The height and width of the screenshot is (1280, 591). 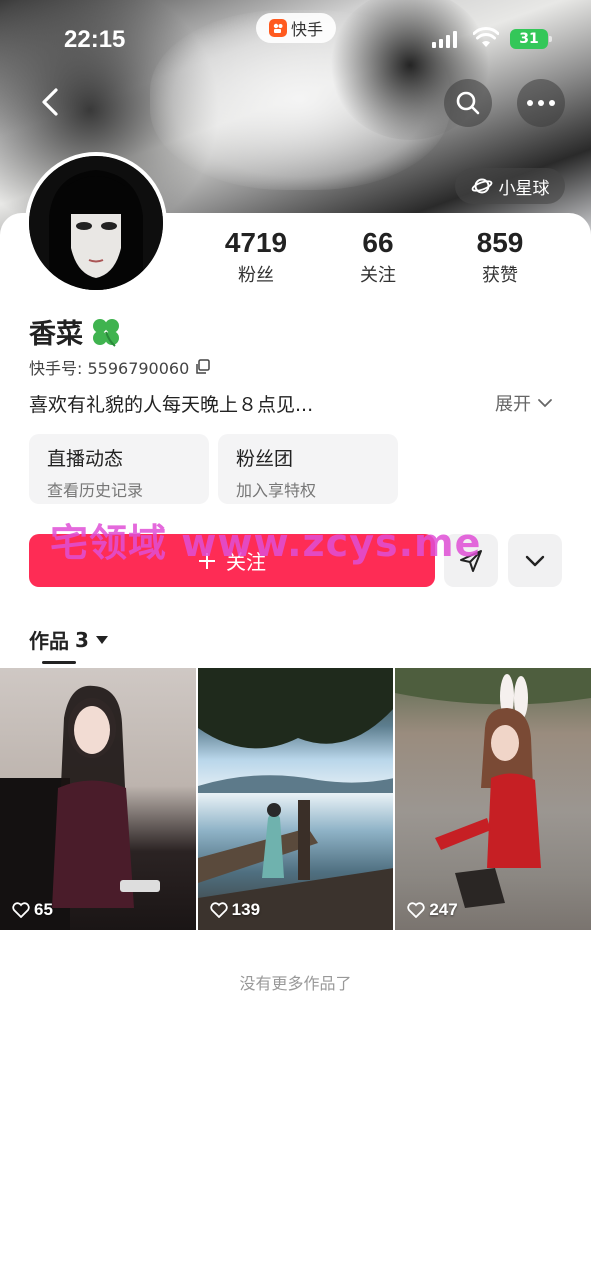 I want to click on profile-name: 香菜, so click(x=76, y=331).